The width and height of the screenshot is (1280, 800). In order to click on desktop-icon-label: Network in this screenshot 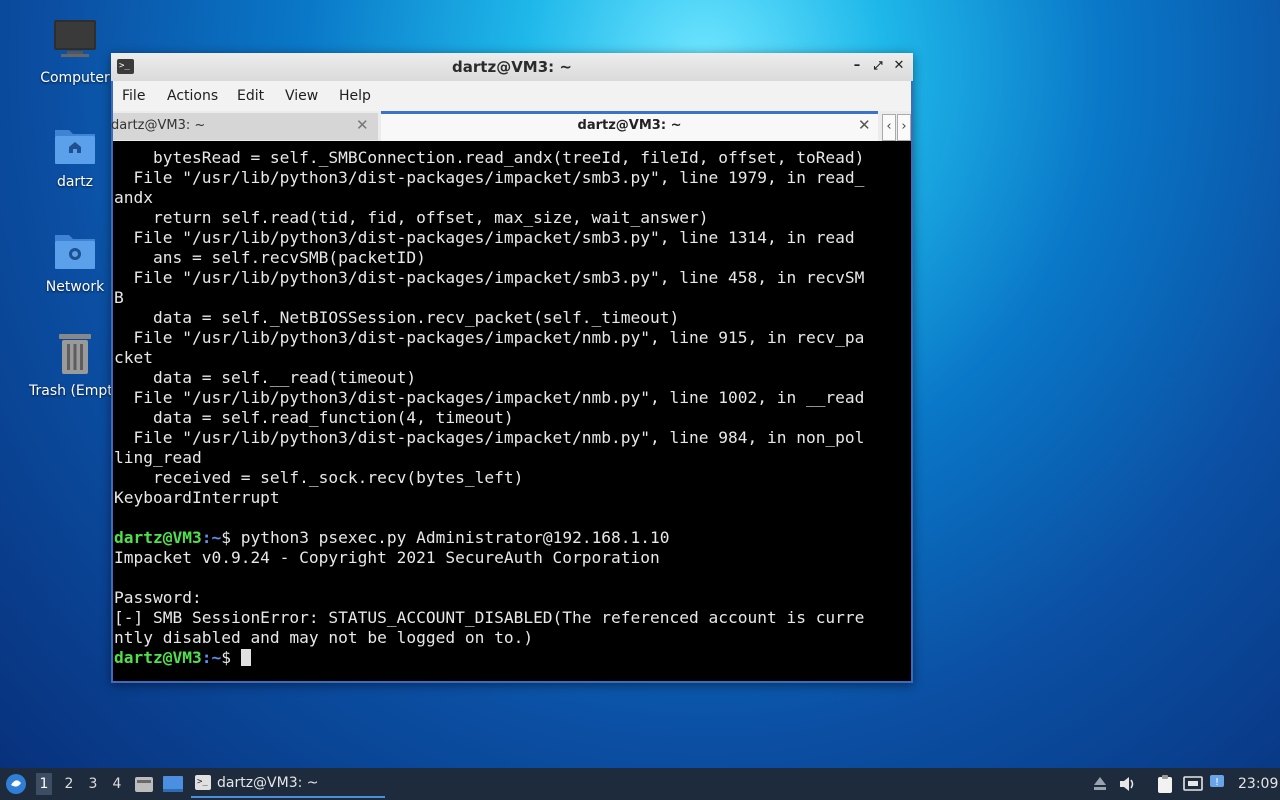, I will do `click(75, 287)`.